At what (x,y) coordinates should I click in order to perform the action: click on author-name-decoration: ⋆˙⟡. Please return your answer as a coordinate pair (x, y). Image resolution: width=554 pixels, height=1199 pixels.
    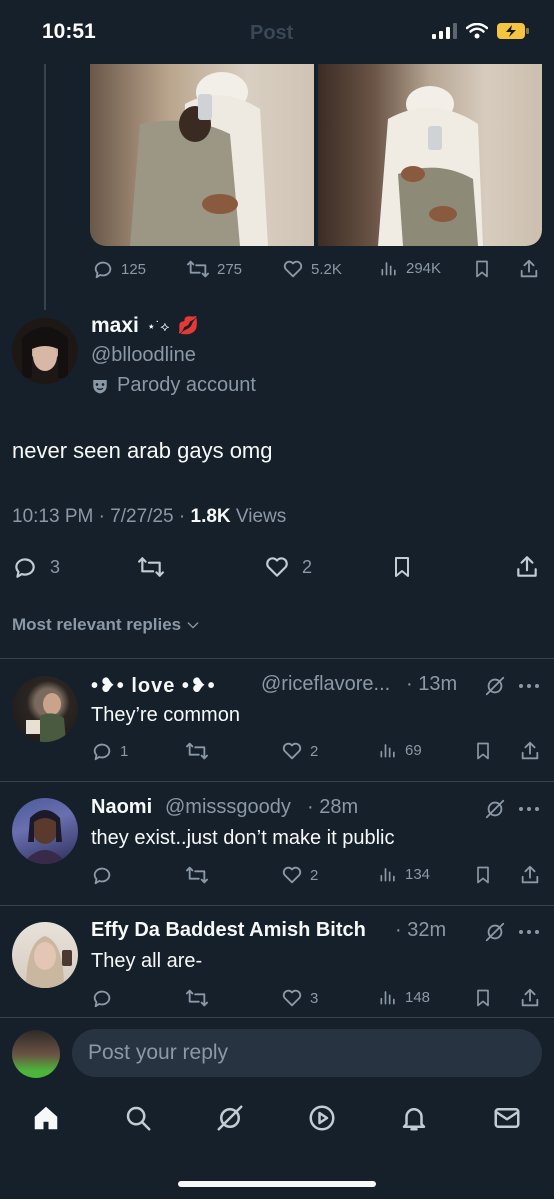
    Looking at the image, I should click on (158, 325).